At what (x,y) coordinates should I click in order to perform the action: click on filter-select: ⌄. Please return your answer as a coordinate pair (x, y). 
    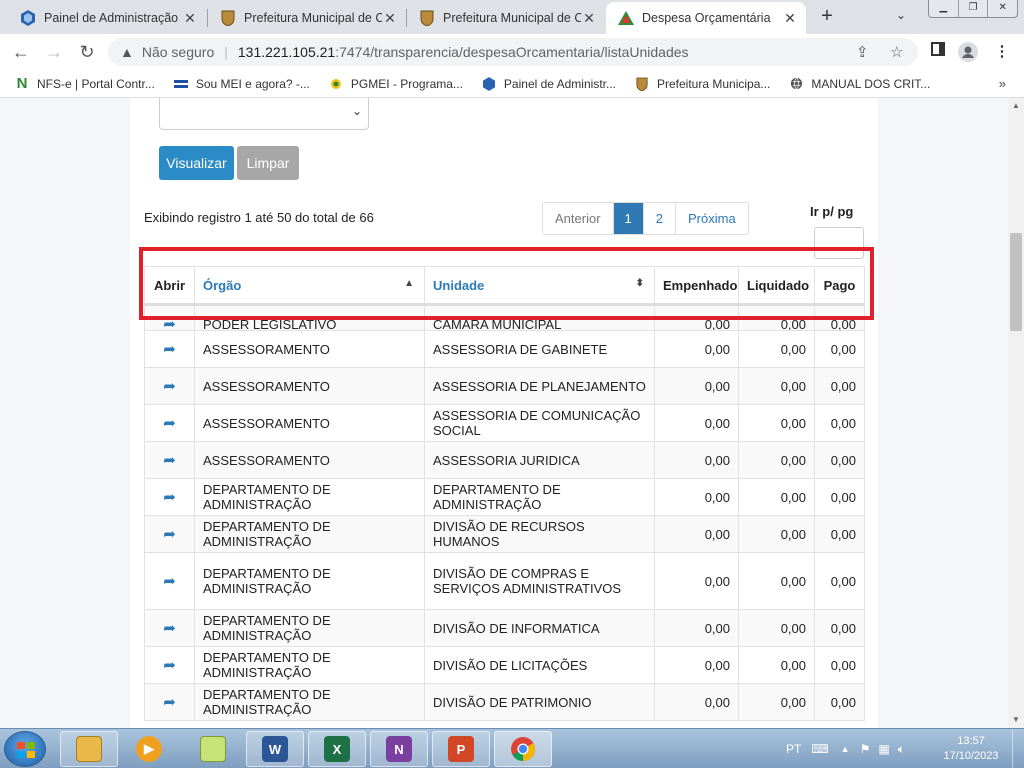
    Looking at the image, I should click on (264, 114).